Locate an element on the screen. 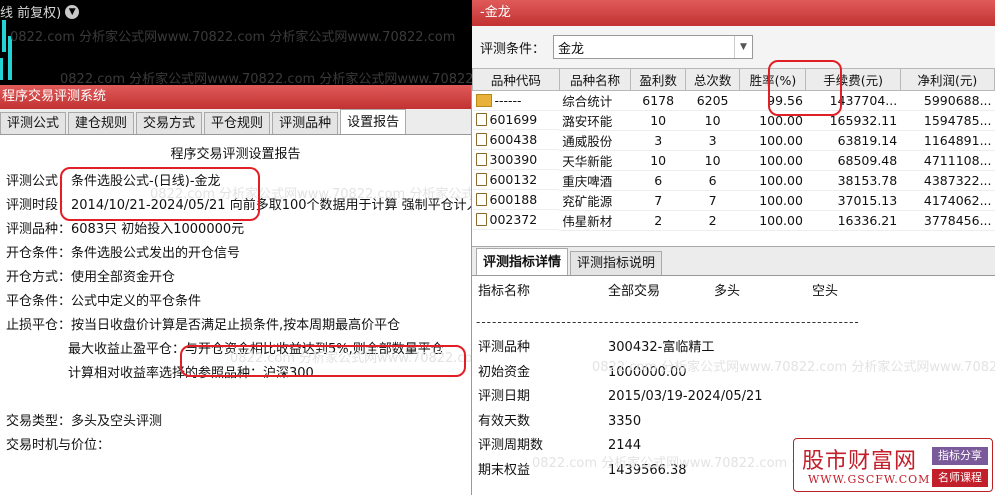 This screenshot has width=995, height=495. report-line-key: 开仓条件： is located at coordinates (39, 253).